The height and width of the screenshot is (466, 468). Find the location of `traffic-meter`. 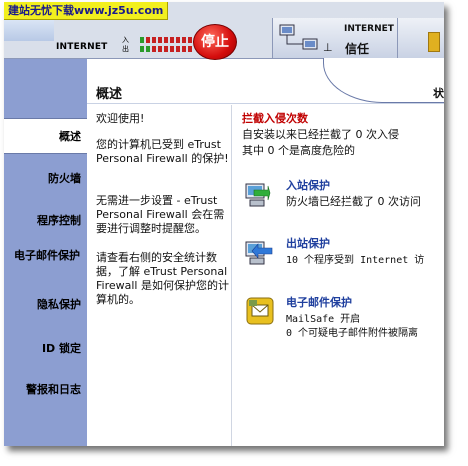

traffic-meter is located at coordinates (166, 46).